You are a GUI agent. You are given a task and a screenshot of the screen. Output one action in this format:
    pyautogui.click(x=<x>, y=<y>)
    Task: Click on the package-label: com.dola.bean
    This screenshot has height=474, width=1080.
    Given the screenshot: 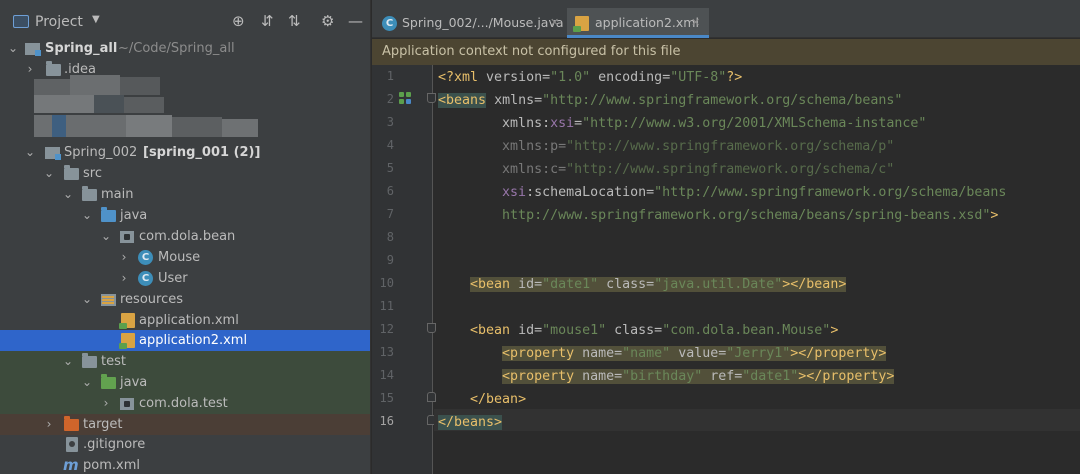 What is the action you would take?
    pyautogui.click(x=187, y=236)
    